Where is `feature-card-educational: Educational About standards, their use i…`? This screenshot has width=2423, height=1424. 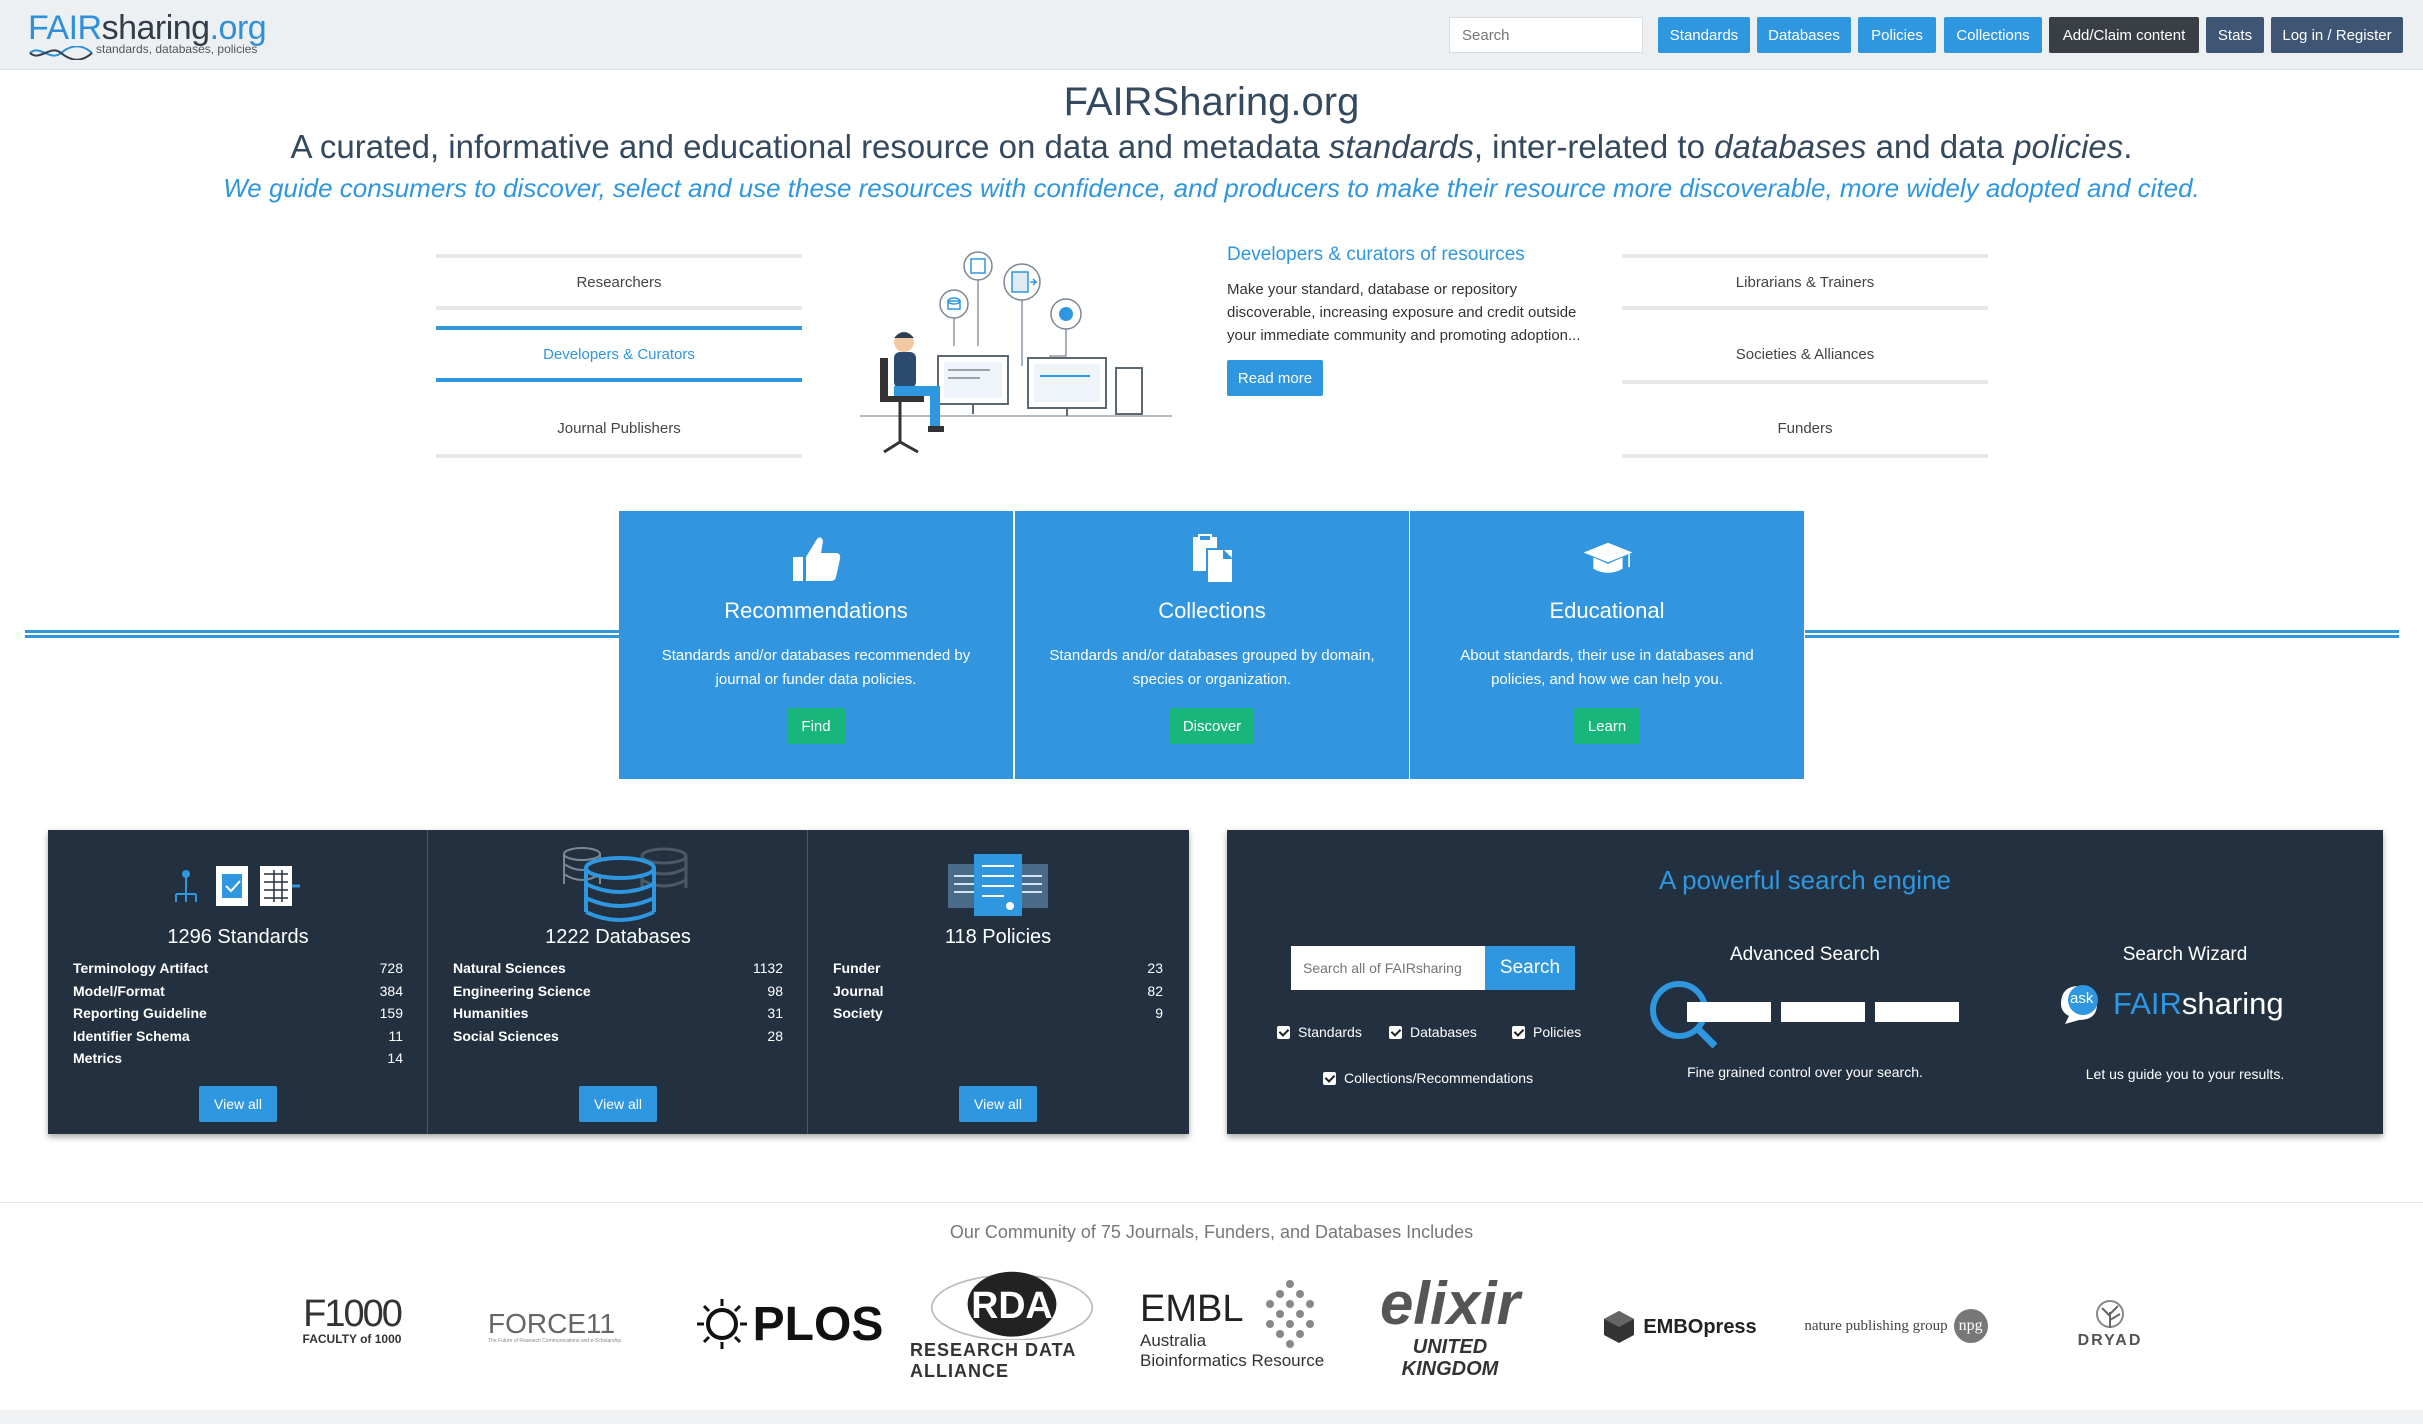 feature-card-educational: Educational About standards, their use i… is located at coordinates (1607, 645).